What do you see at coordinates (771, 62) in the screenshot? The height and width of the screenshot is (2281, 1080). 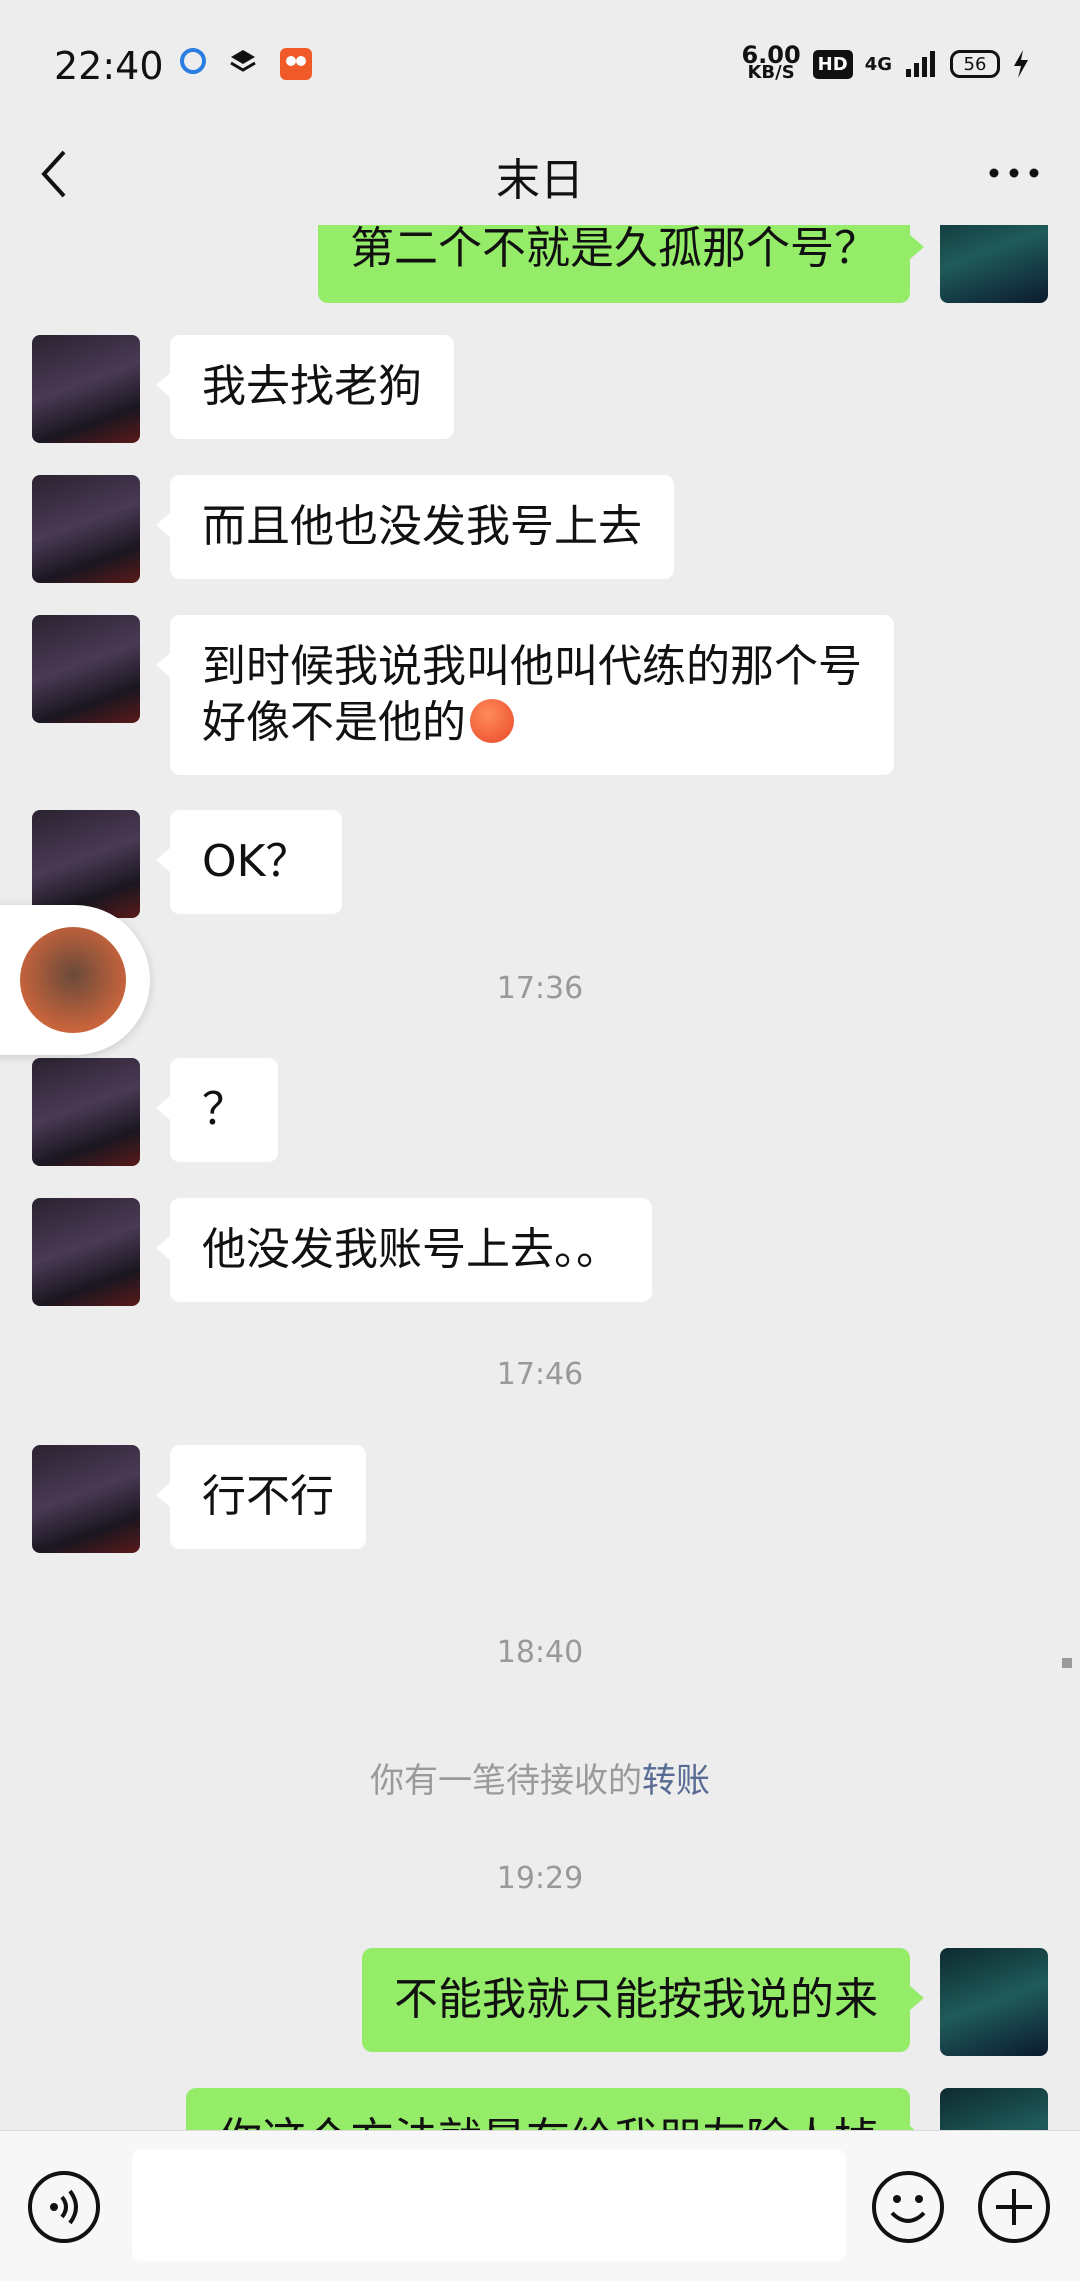 I see `net-speed: 6.00 KB/S` at bounding box center [771, 62].